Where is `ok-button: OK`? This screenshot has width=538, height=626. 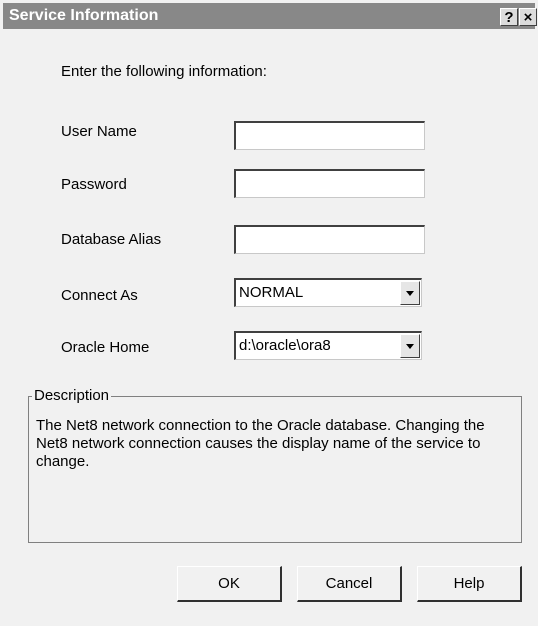 ok-button: OK is located at coordinates (229, 584).